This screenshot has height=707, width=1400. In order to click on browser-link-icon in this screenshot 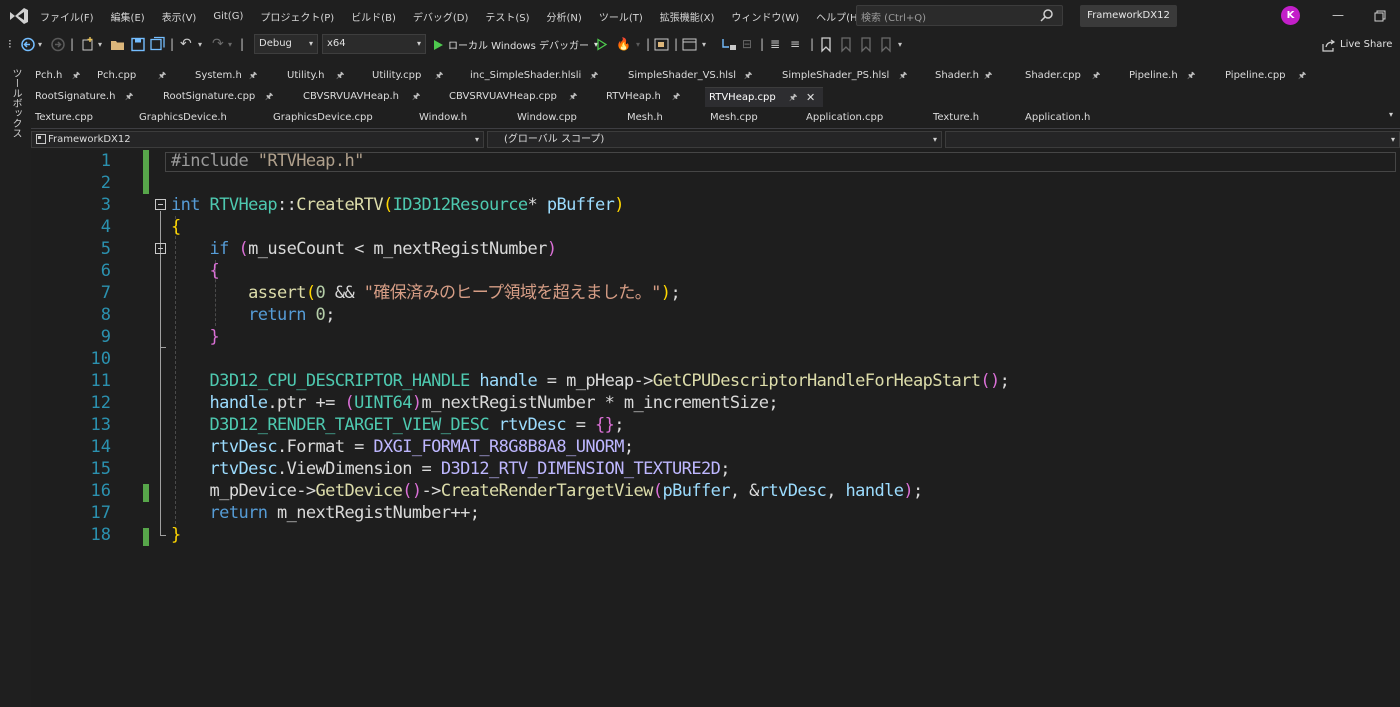, I will do `click(662, 44)`.